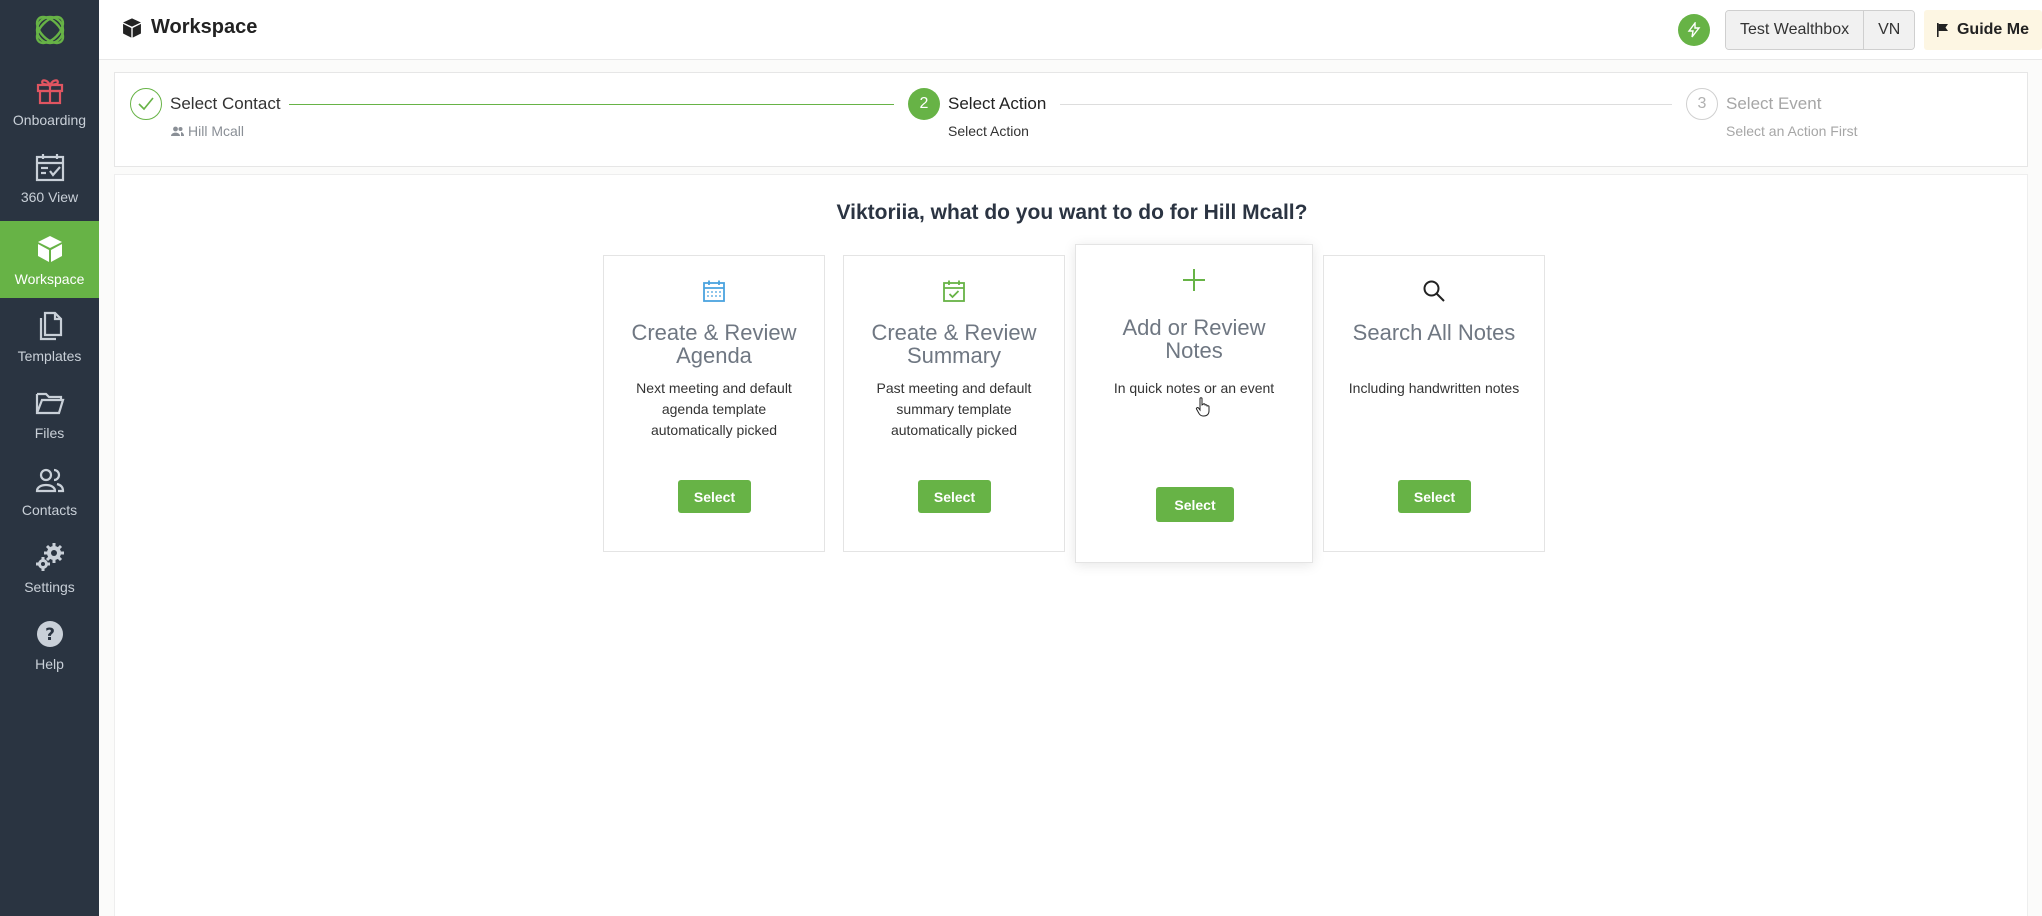 The height and width of the screenshot is (916, 2042). What do you see at coordinates (49, 586) in the screenshot?
I see `sidebar-item-label: Settings` at bounding box center [49, 586].